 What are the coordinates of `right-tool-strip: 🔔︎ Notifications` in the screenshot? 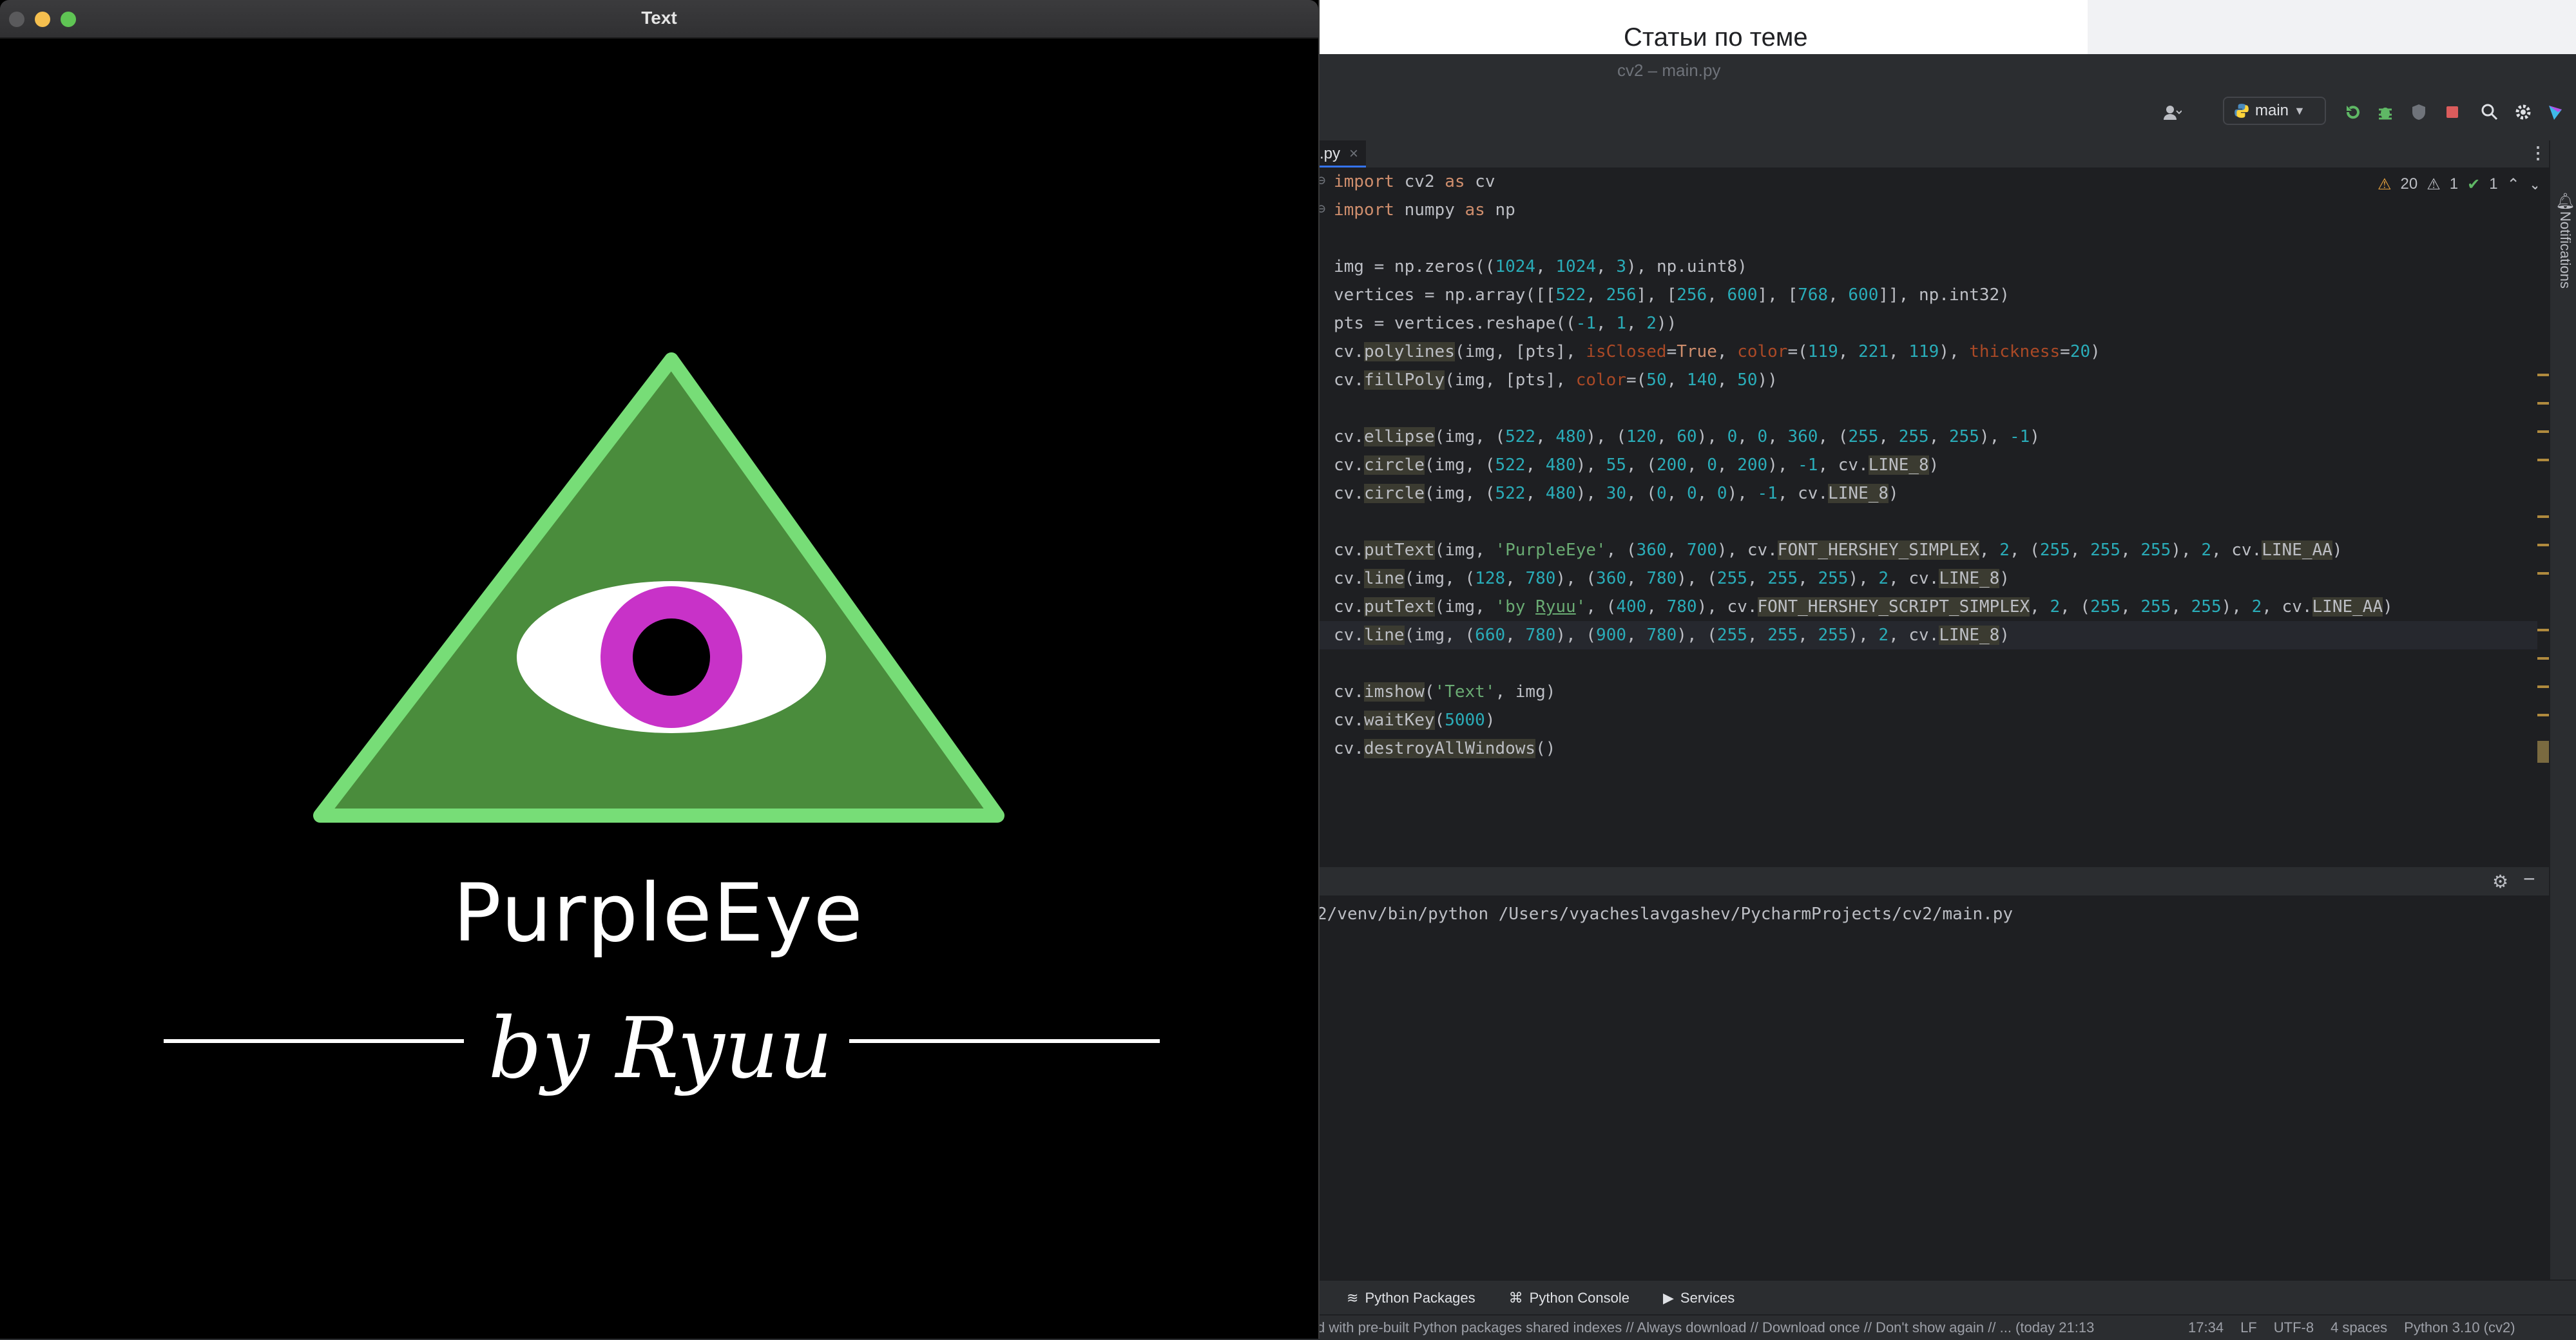 It's located at (2563, 739).